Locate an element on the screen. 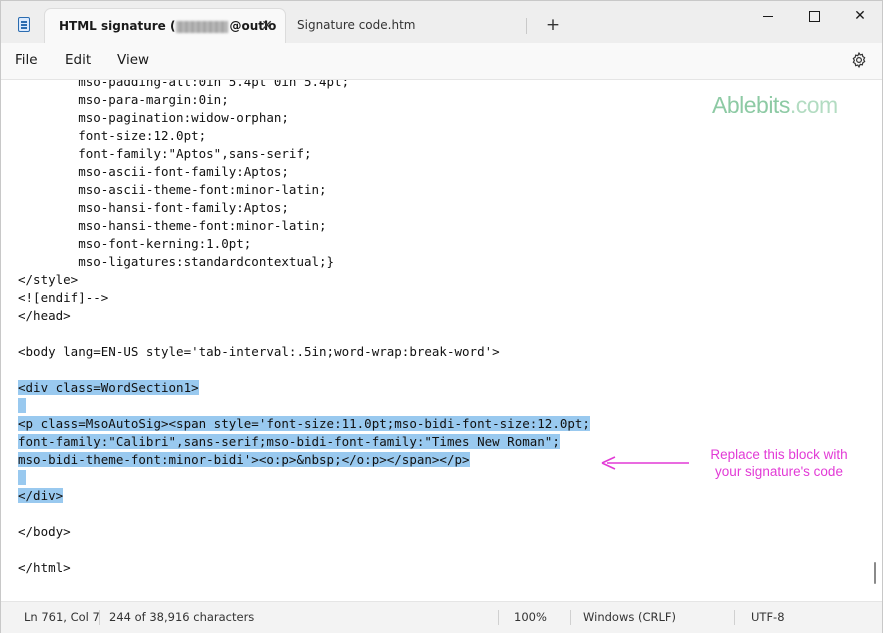 This screenshot has height=633, width=883. code-line: </div> is located at coordinates (41, 496).